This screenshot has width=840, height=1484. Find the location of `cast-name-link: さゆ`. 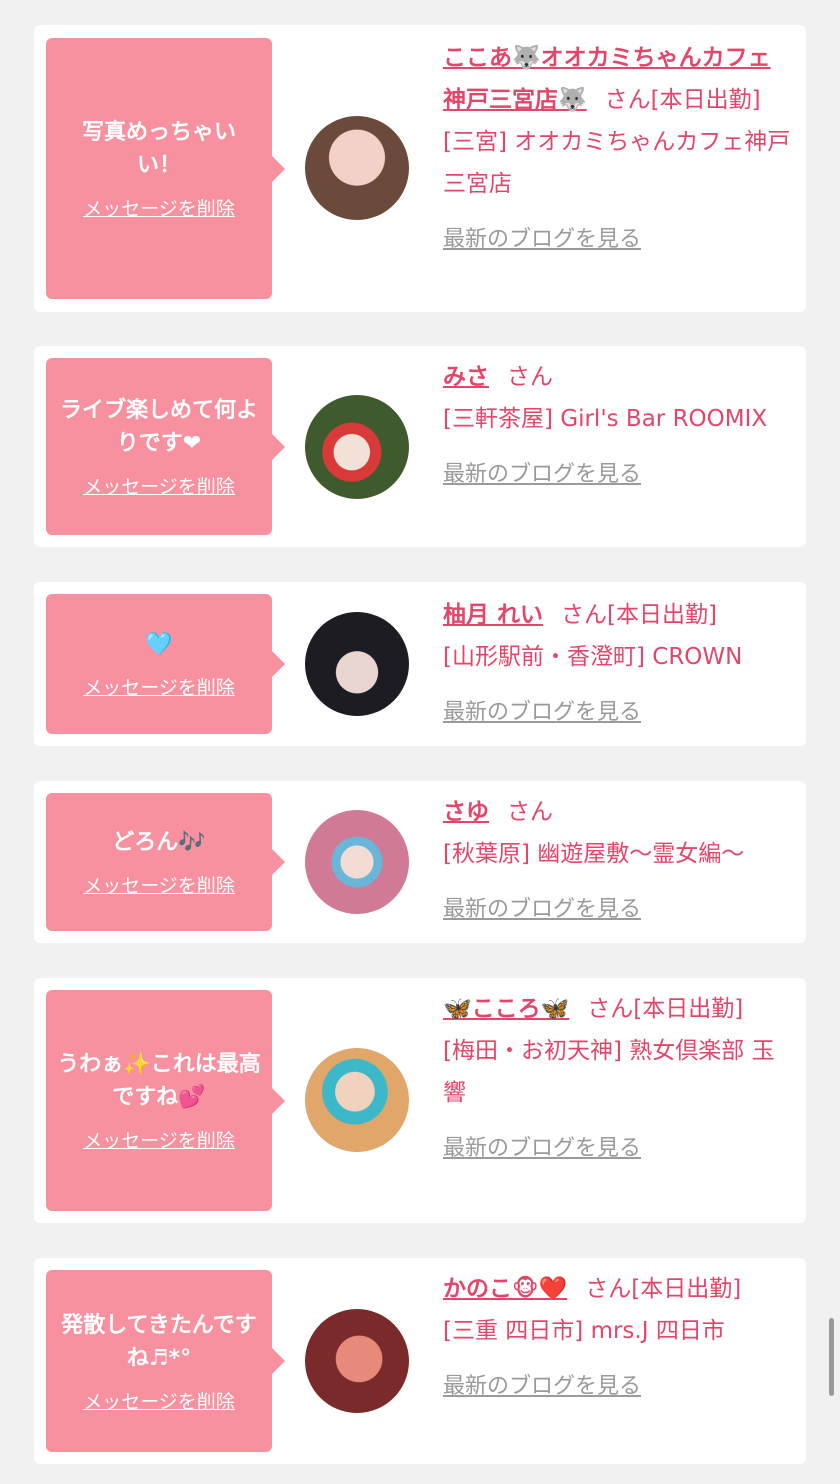

cast-name-link: さゆ is located at coordinates (466, 812).